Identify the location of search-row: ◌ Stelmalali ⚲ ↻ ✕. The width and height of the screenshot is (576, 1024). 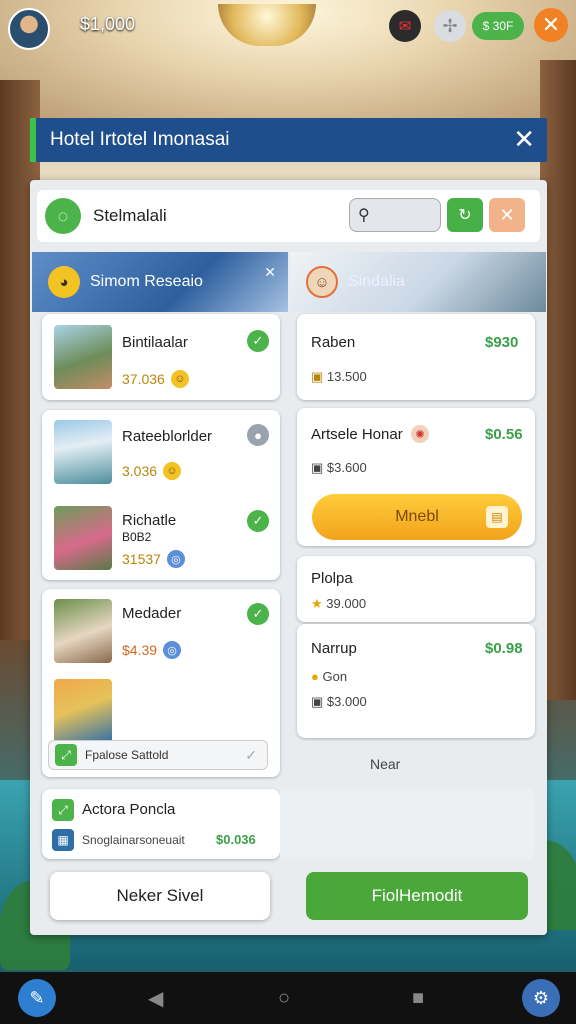
(288, 216).